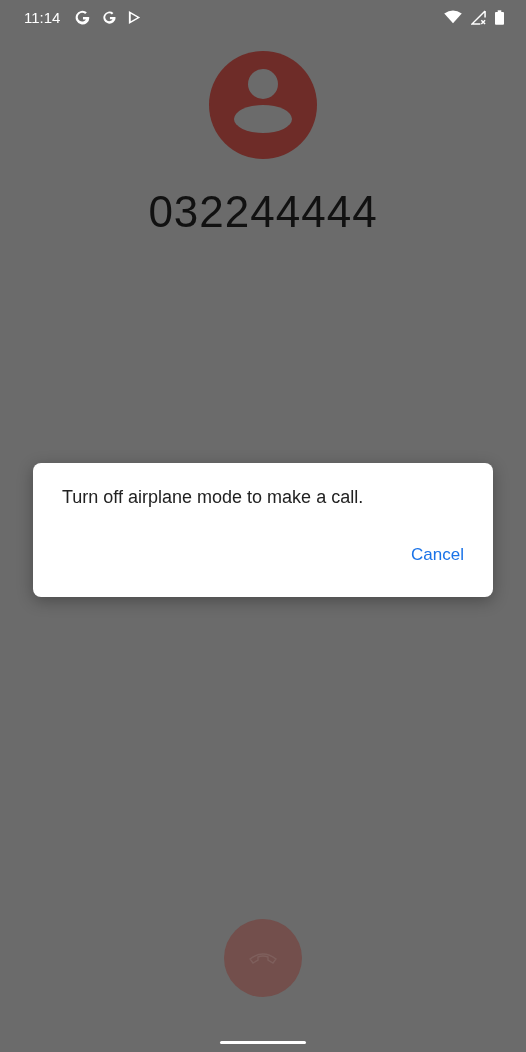 The width and height of the screenshot is (526, 1052). What do you see at coordinates (453, 17) in the screenshot?
I see `wifi-icon` at bounding box center [453, 17].